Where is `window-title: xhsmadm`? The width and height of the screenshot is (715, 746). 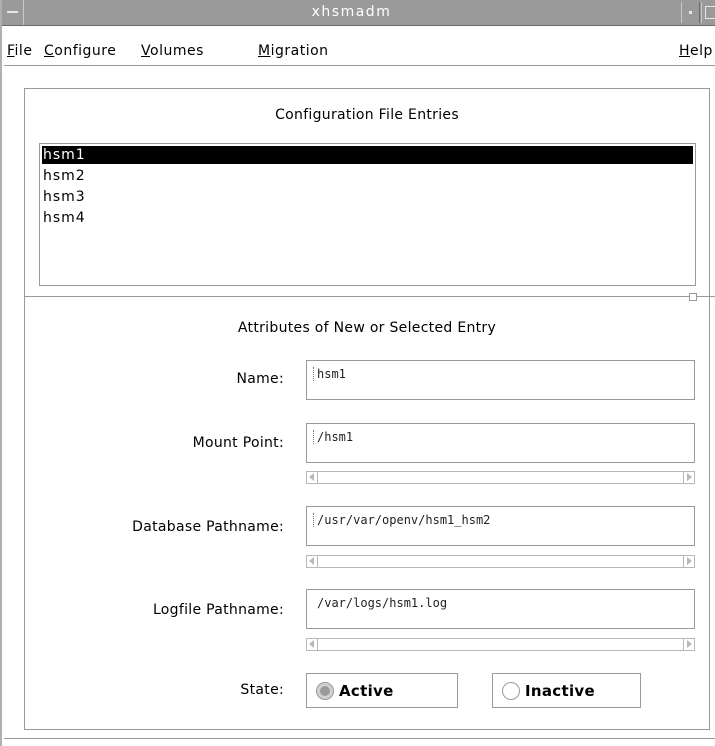
window-title: xhsmadm is located at coordinates (351, 12).